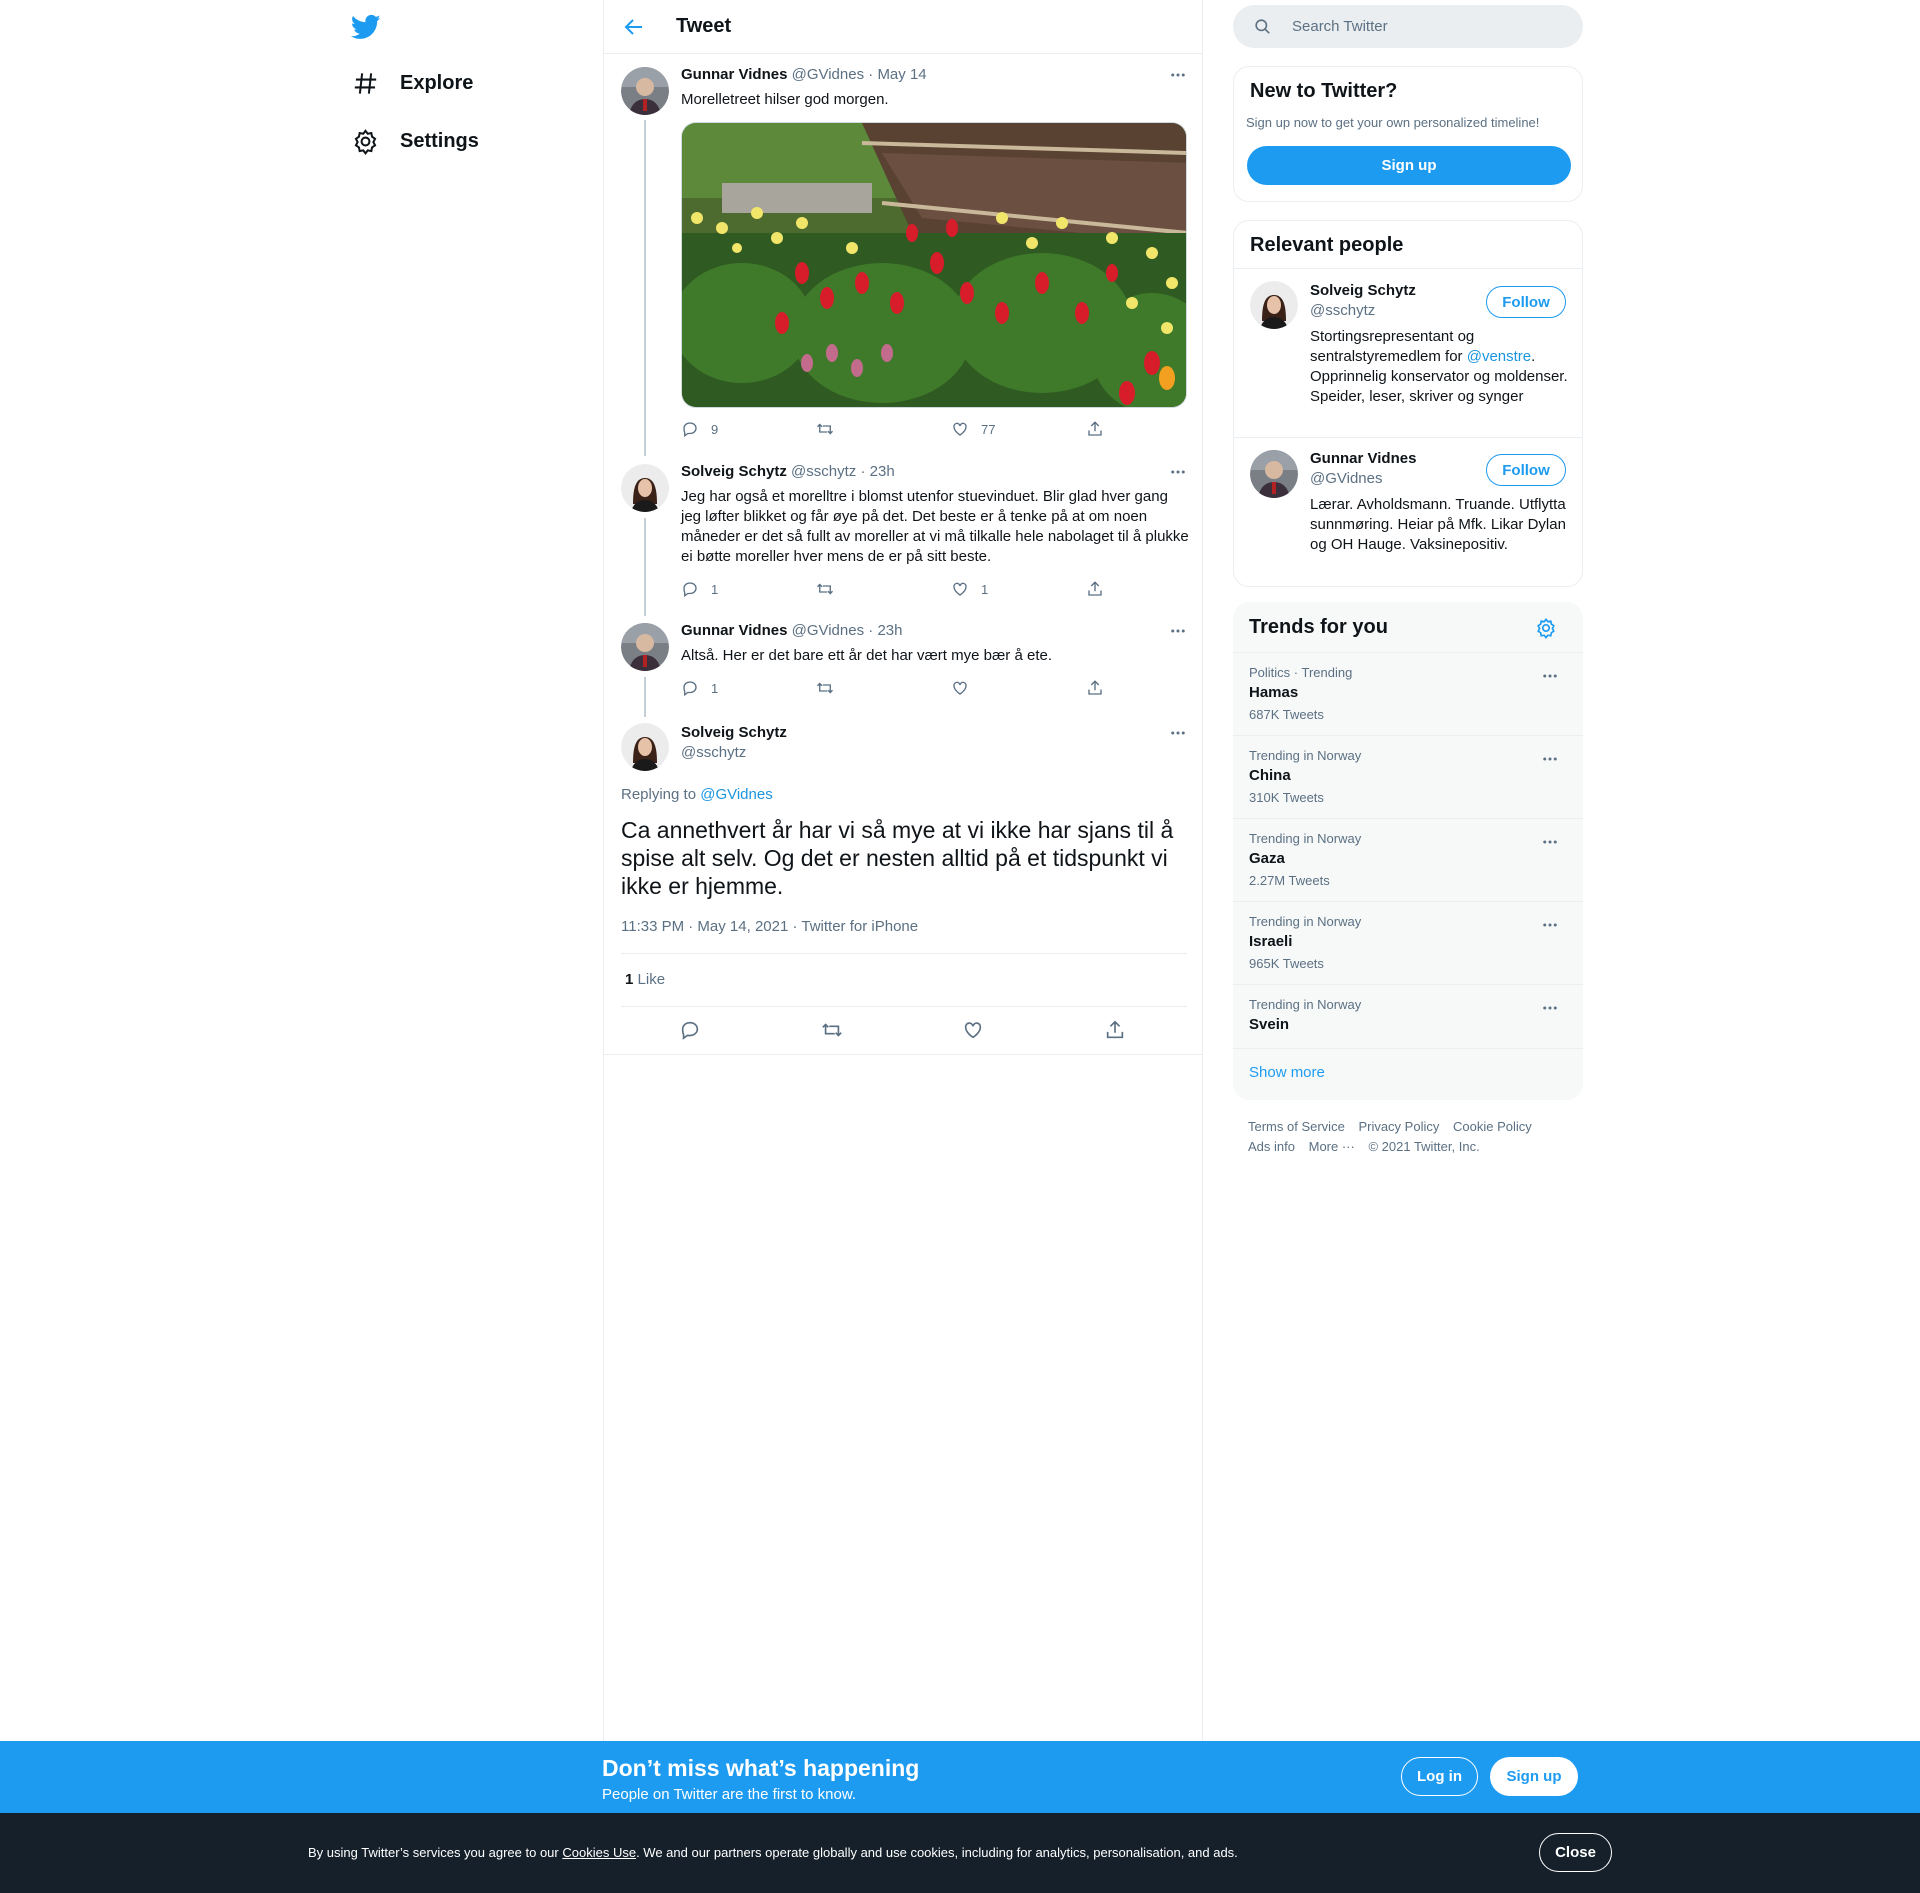 Image resolution: width=1920 pixels, height=1893 pixels. What do you see at coordinates (1287, 1072) in the screenshot?
I see `show-more-link: Show more` at bounding box center [1287, 1072].